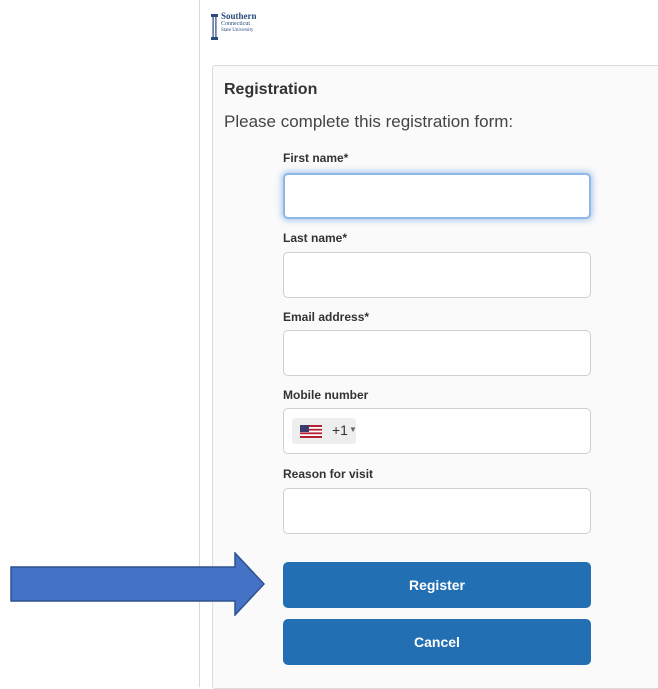 Image resolution: width=658 pixels, height=689 pixels. What do you see at coordinates (324, 431) in the screenshot?
I see `country-code-select: +1 ▼` at bounding box center [324, 431].